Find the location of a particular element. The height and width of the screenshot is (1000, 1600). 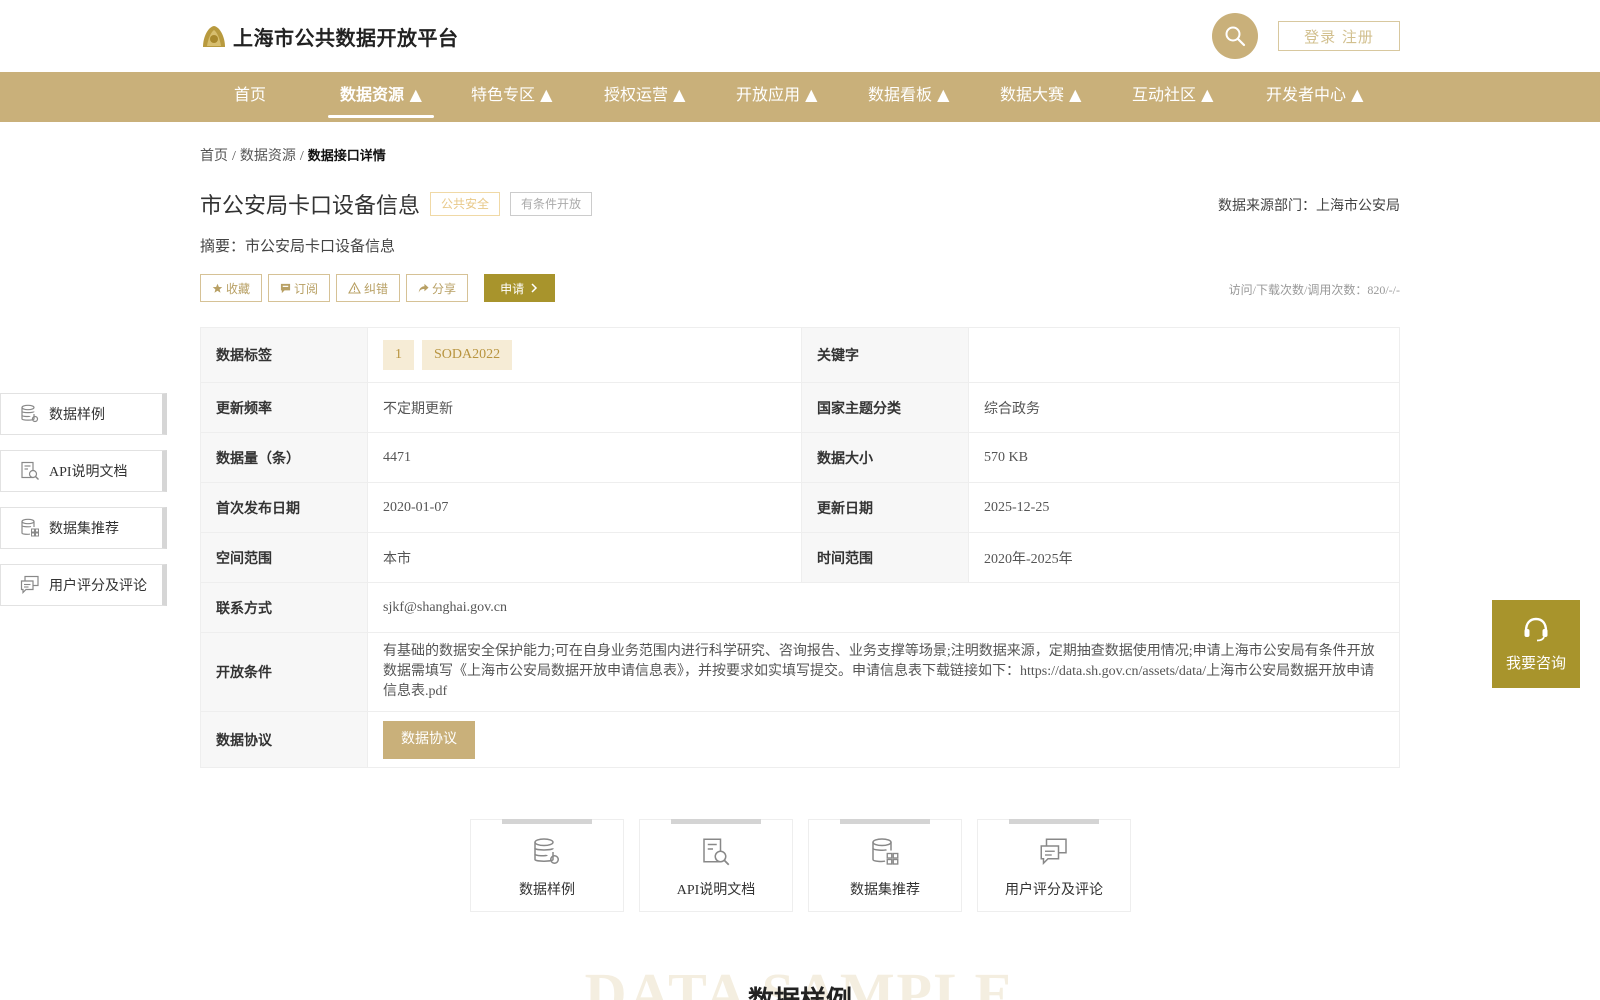

data-tag-chip: 1 is located at coordinates (398, 355).